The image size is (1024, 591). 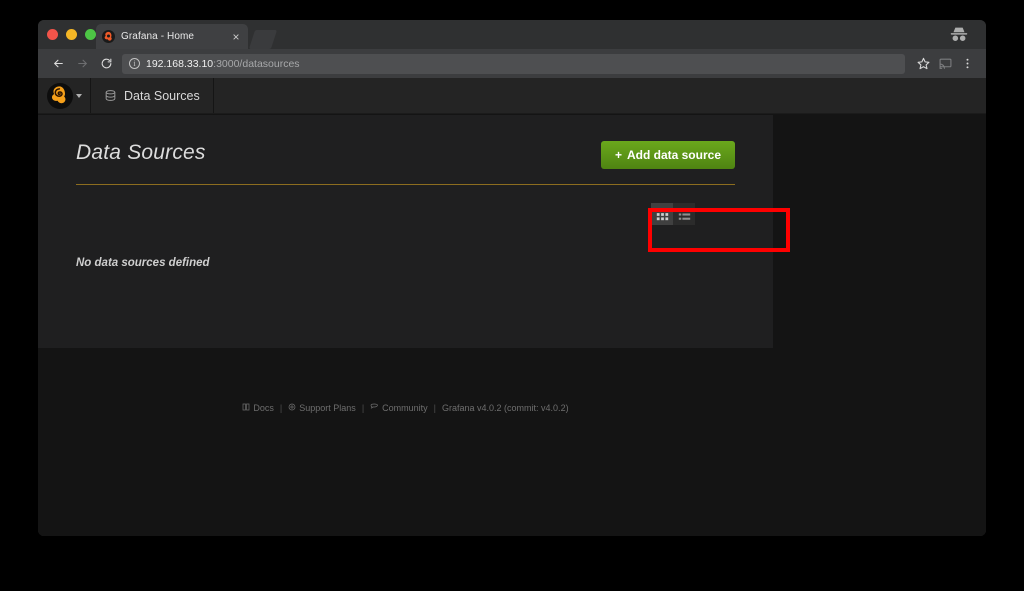 I want to click on footer-link-docs: Docs, so click(x=258, y=408).